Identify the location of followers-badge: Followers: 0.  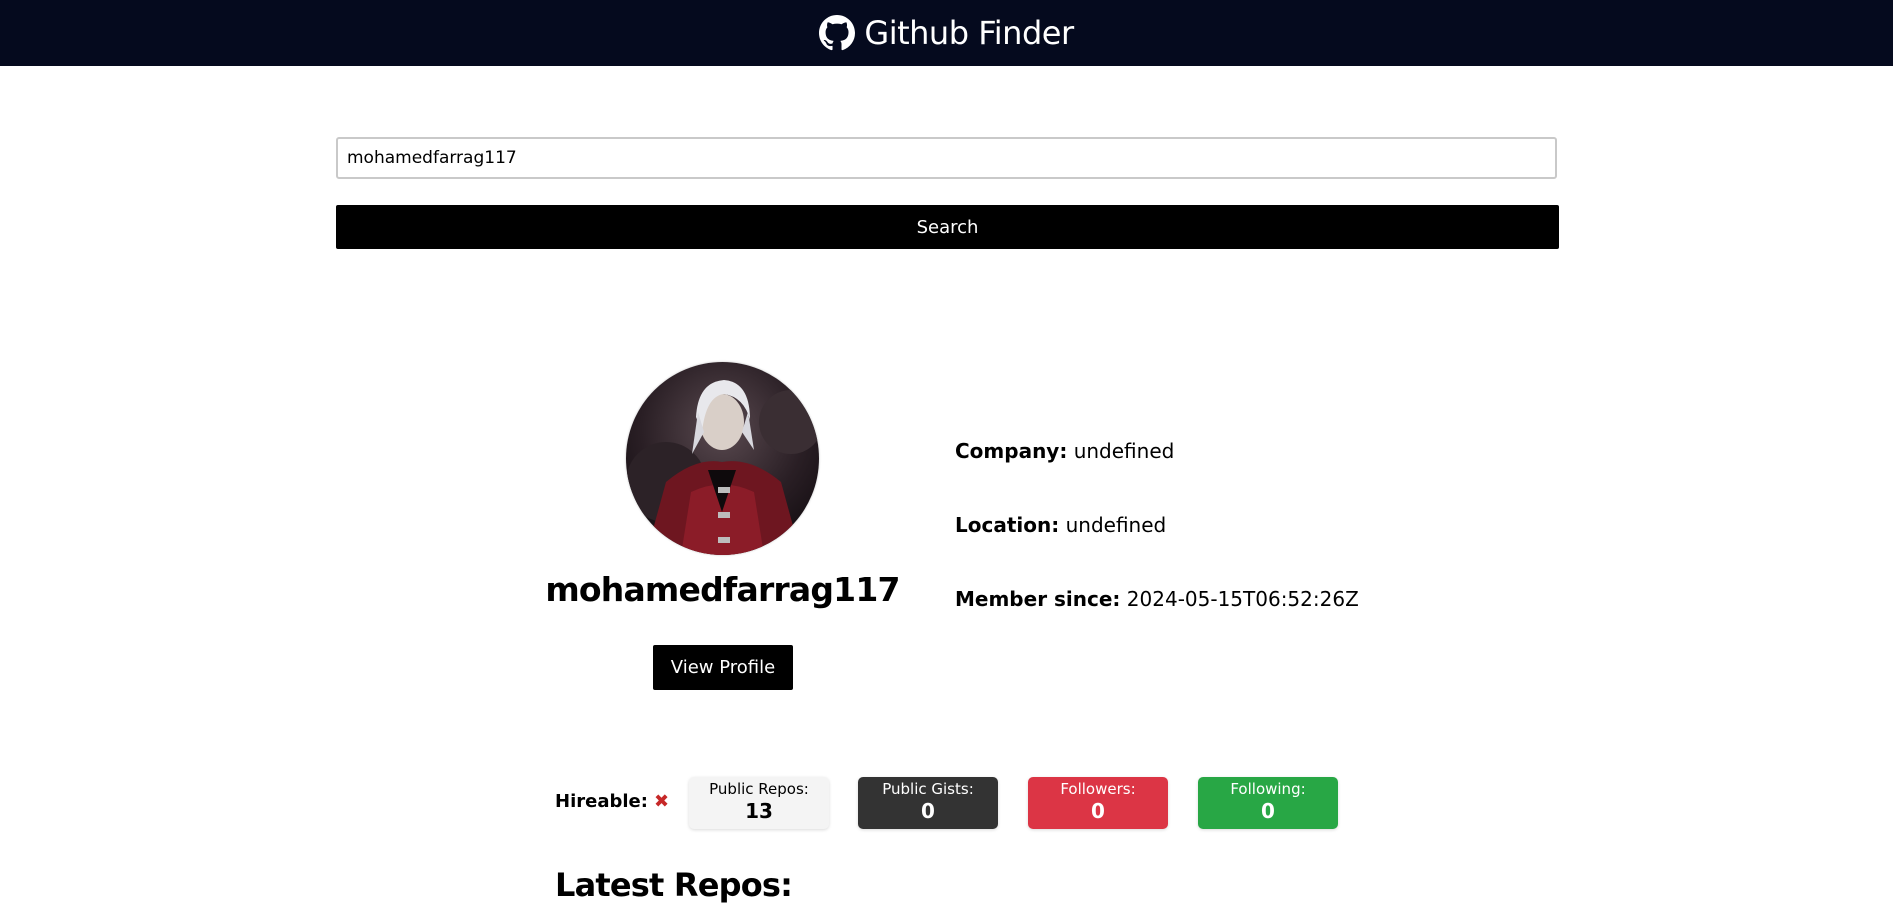
(1098, 803).